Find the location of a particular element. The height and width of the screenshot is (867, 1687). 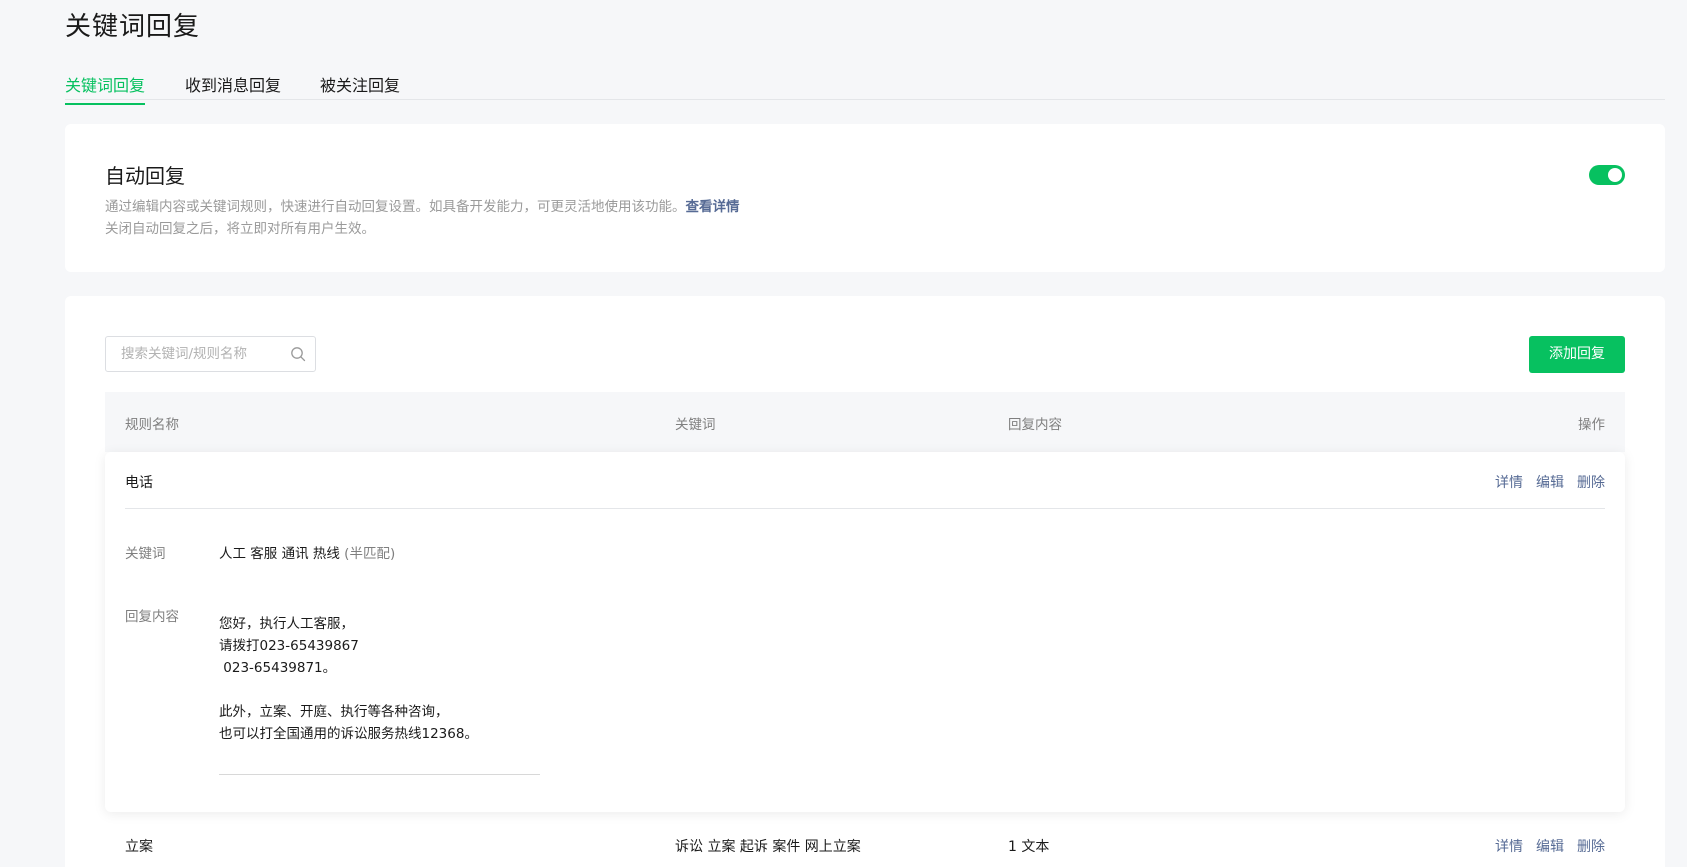

auto-reply-title: 自动回复 is located at coordinates (145, 176).